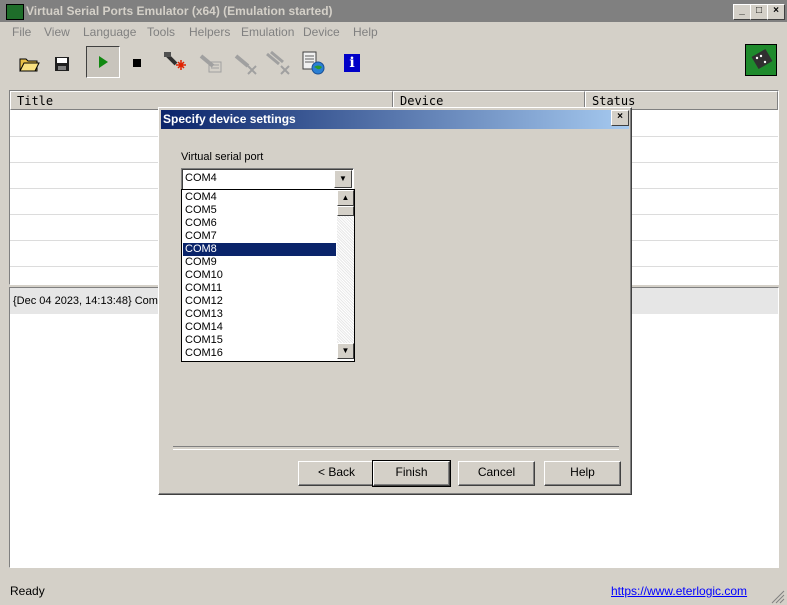  Describe the element at coordinates (137, 63) in the screenshot. I see `stop-icon` at that location.